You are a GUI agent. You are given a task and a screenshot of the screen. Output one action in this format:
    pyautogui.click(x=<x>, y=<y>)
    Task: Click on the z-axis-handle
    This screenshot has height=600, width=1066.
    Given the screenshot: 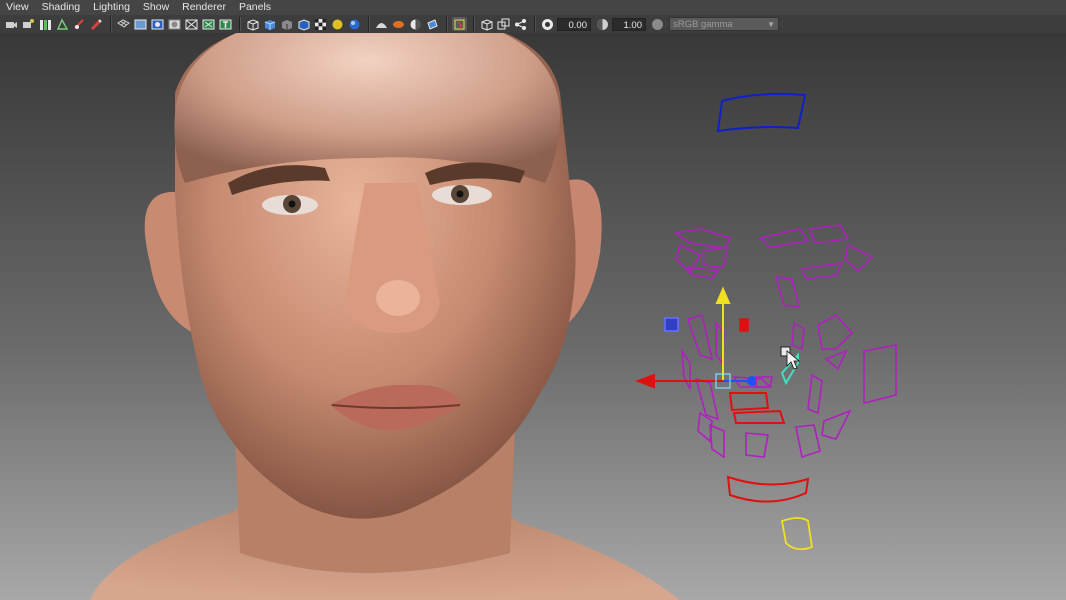 What is the action you would take?
    pyautogui.click(x=752, y=381)
    